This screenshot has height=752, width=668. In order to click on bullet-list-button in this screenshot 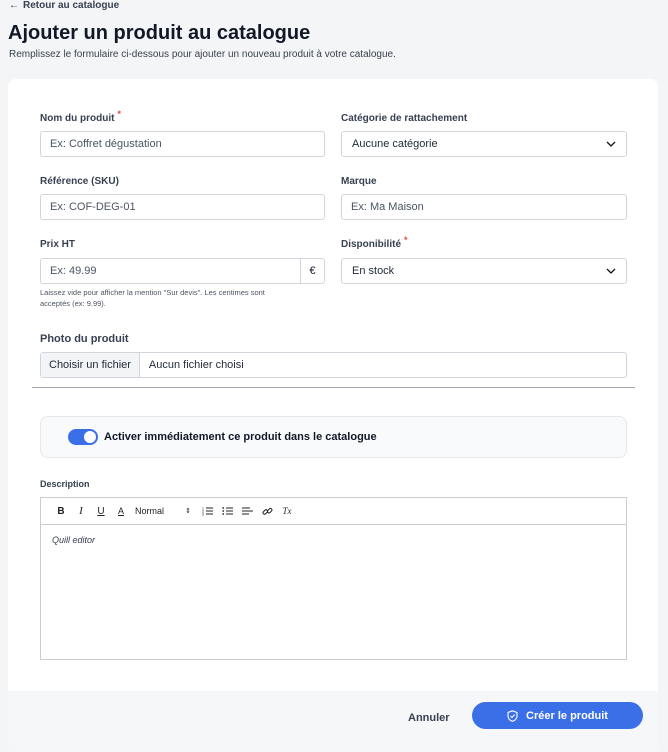, I will do `click(227, 511)`.